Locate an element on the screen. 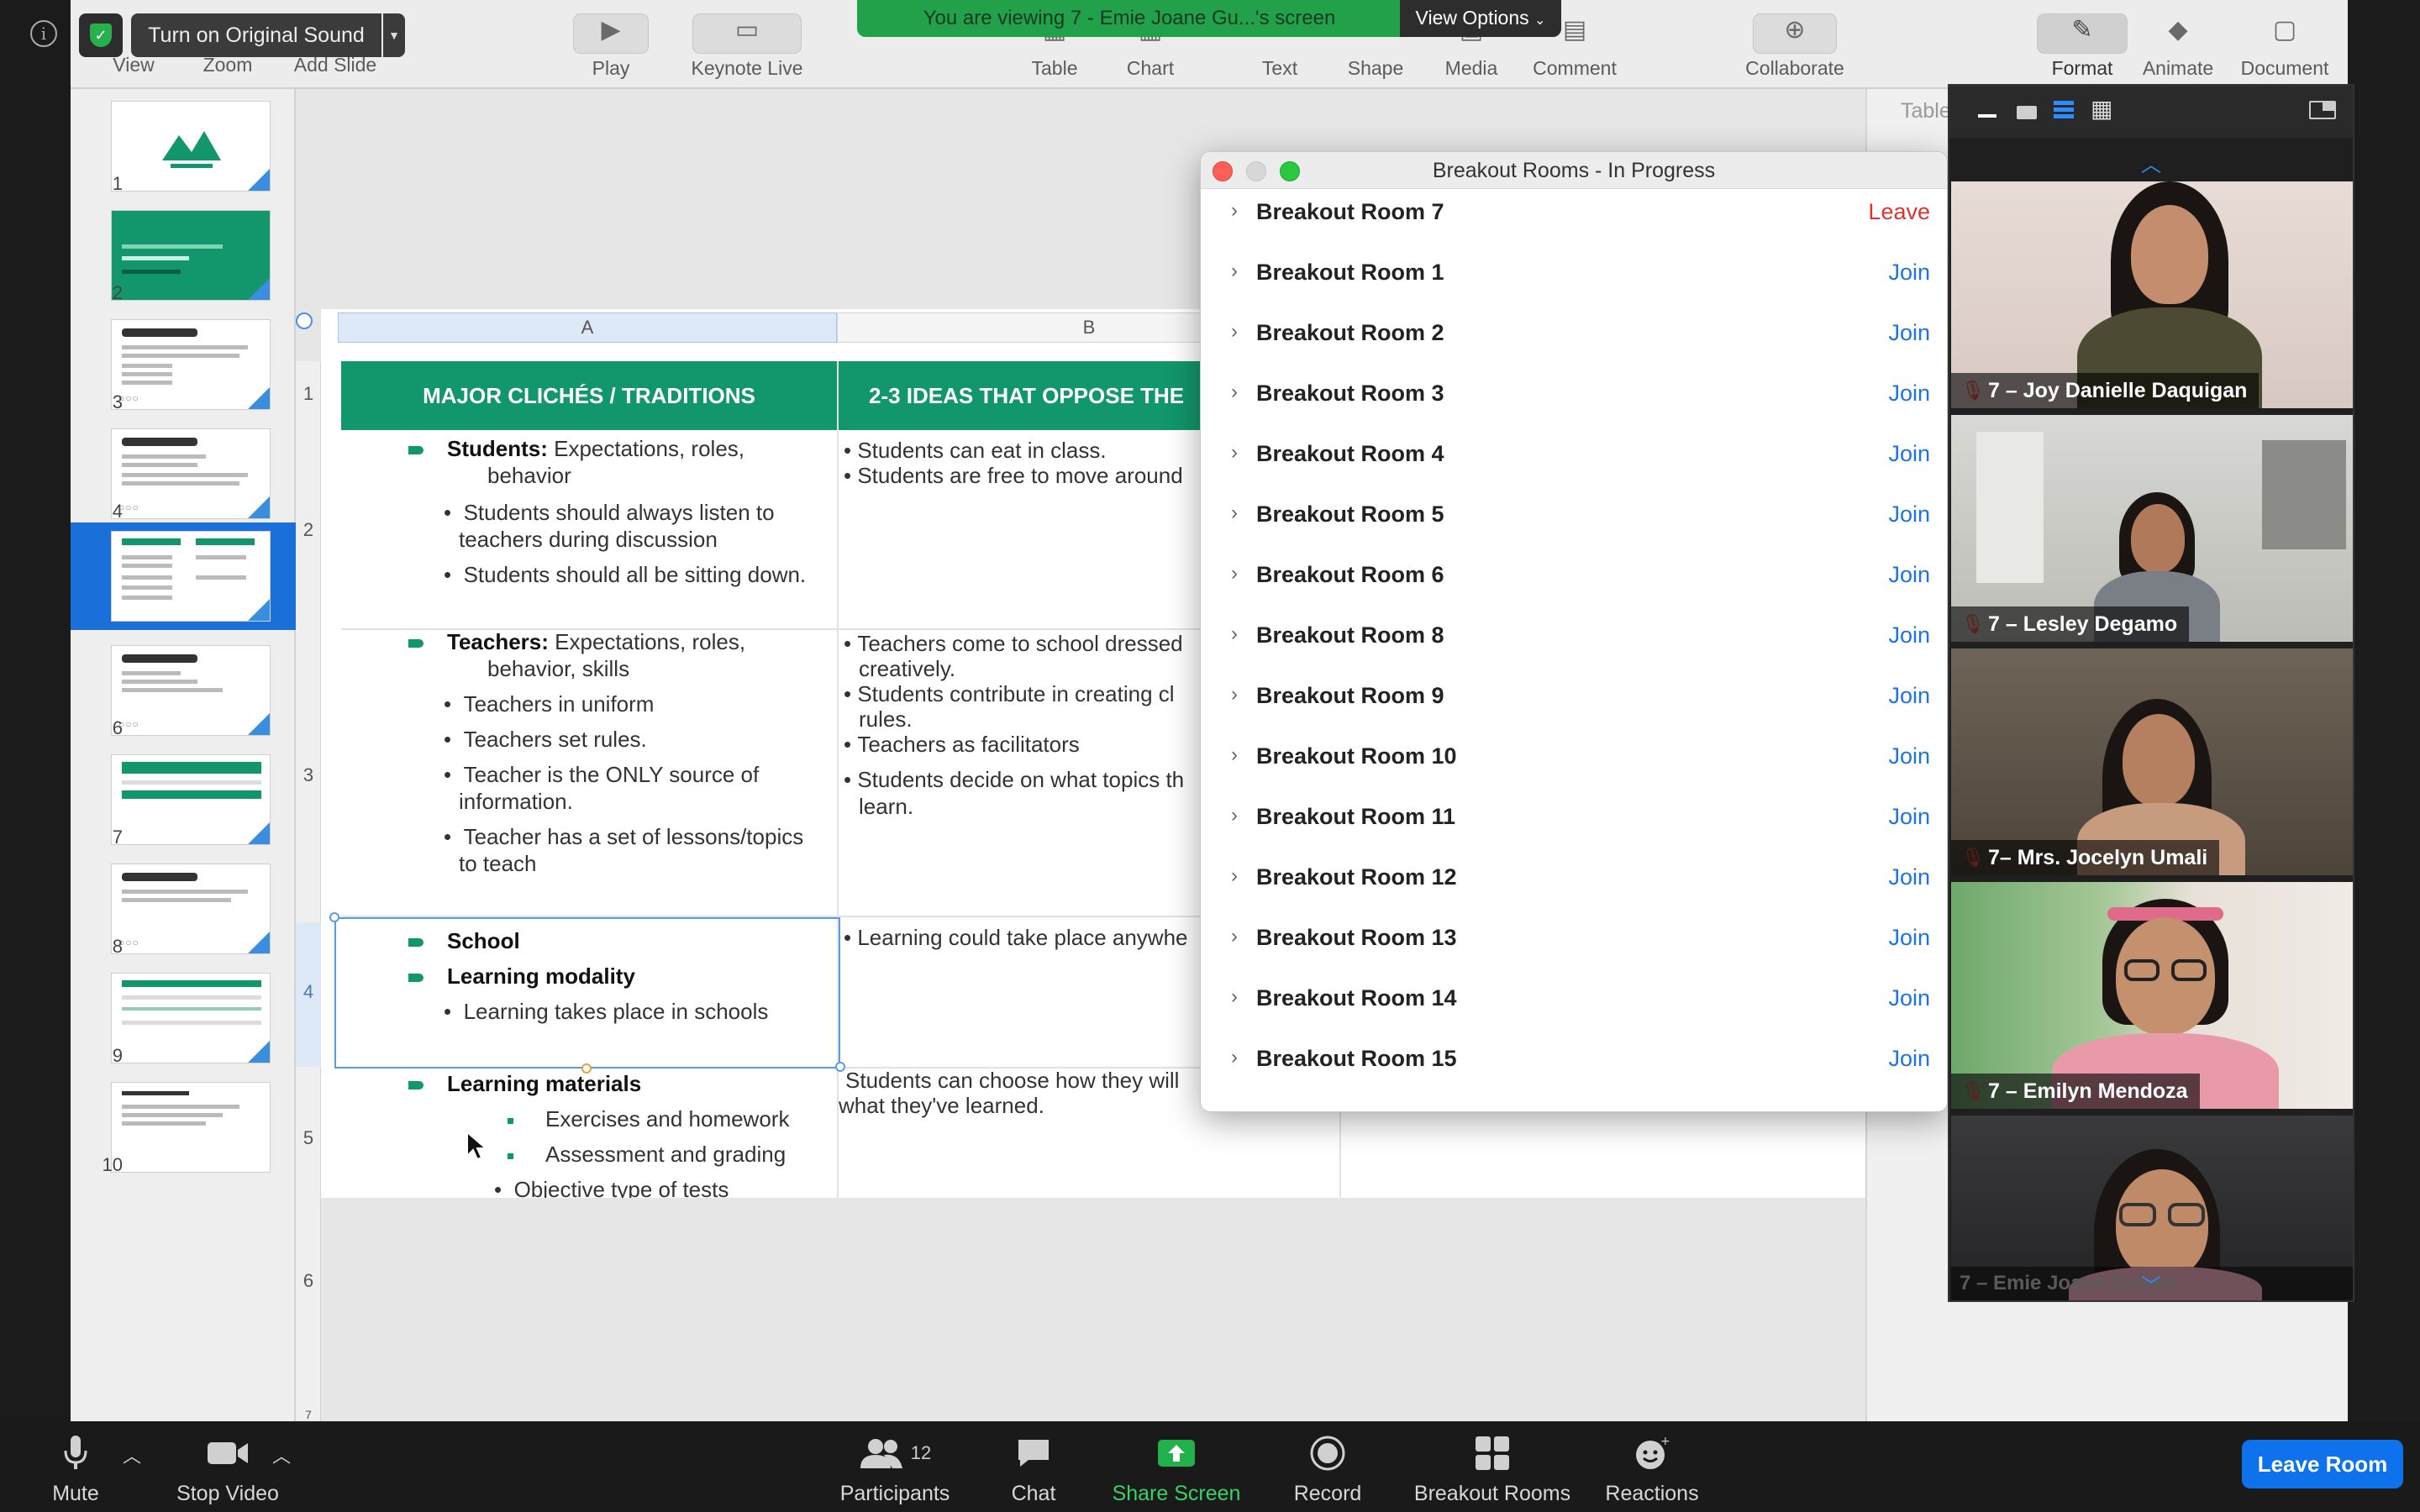  cell-text: learn. is located at coordinates (886, 807).